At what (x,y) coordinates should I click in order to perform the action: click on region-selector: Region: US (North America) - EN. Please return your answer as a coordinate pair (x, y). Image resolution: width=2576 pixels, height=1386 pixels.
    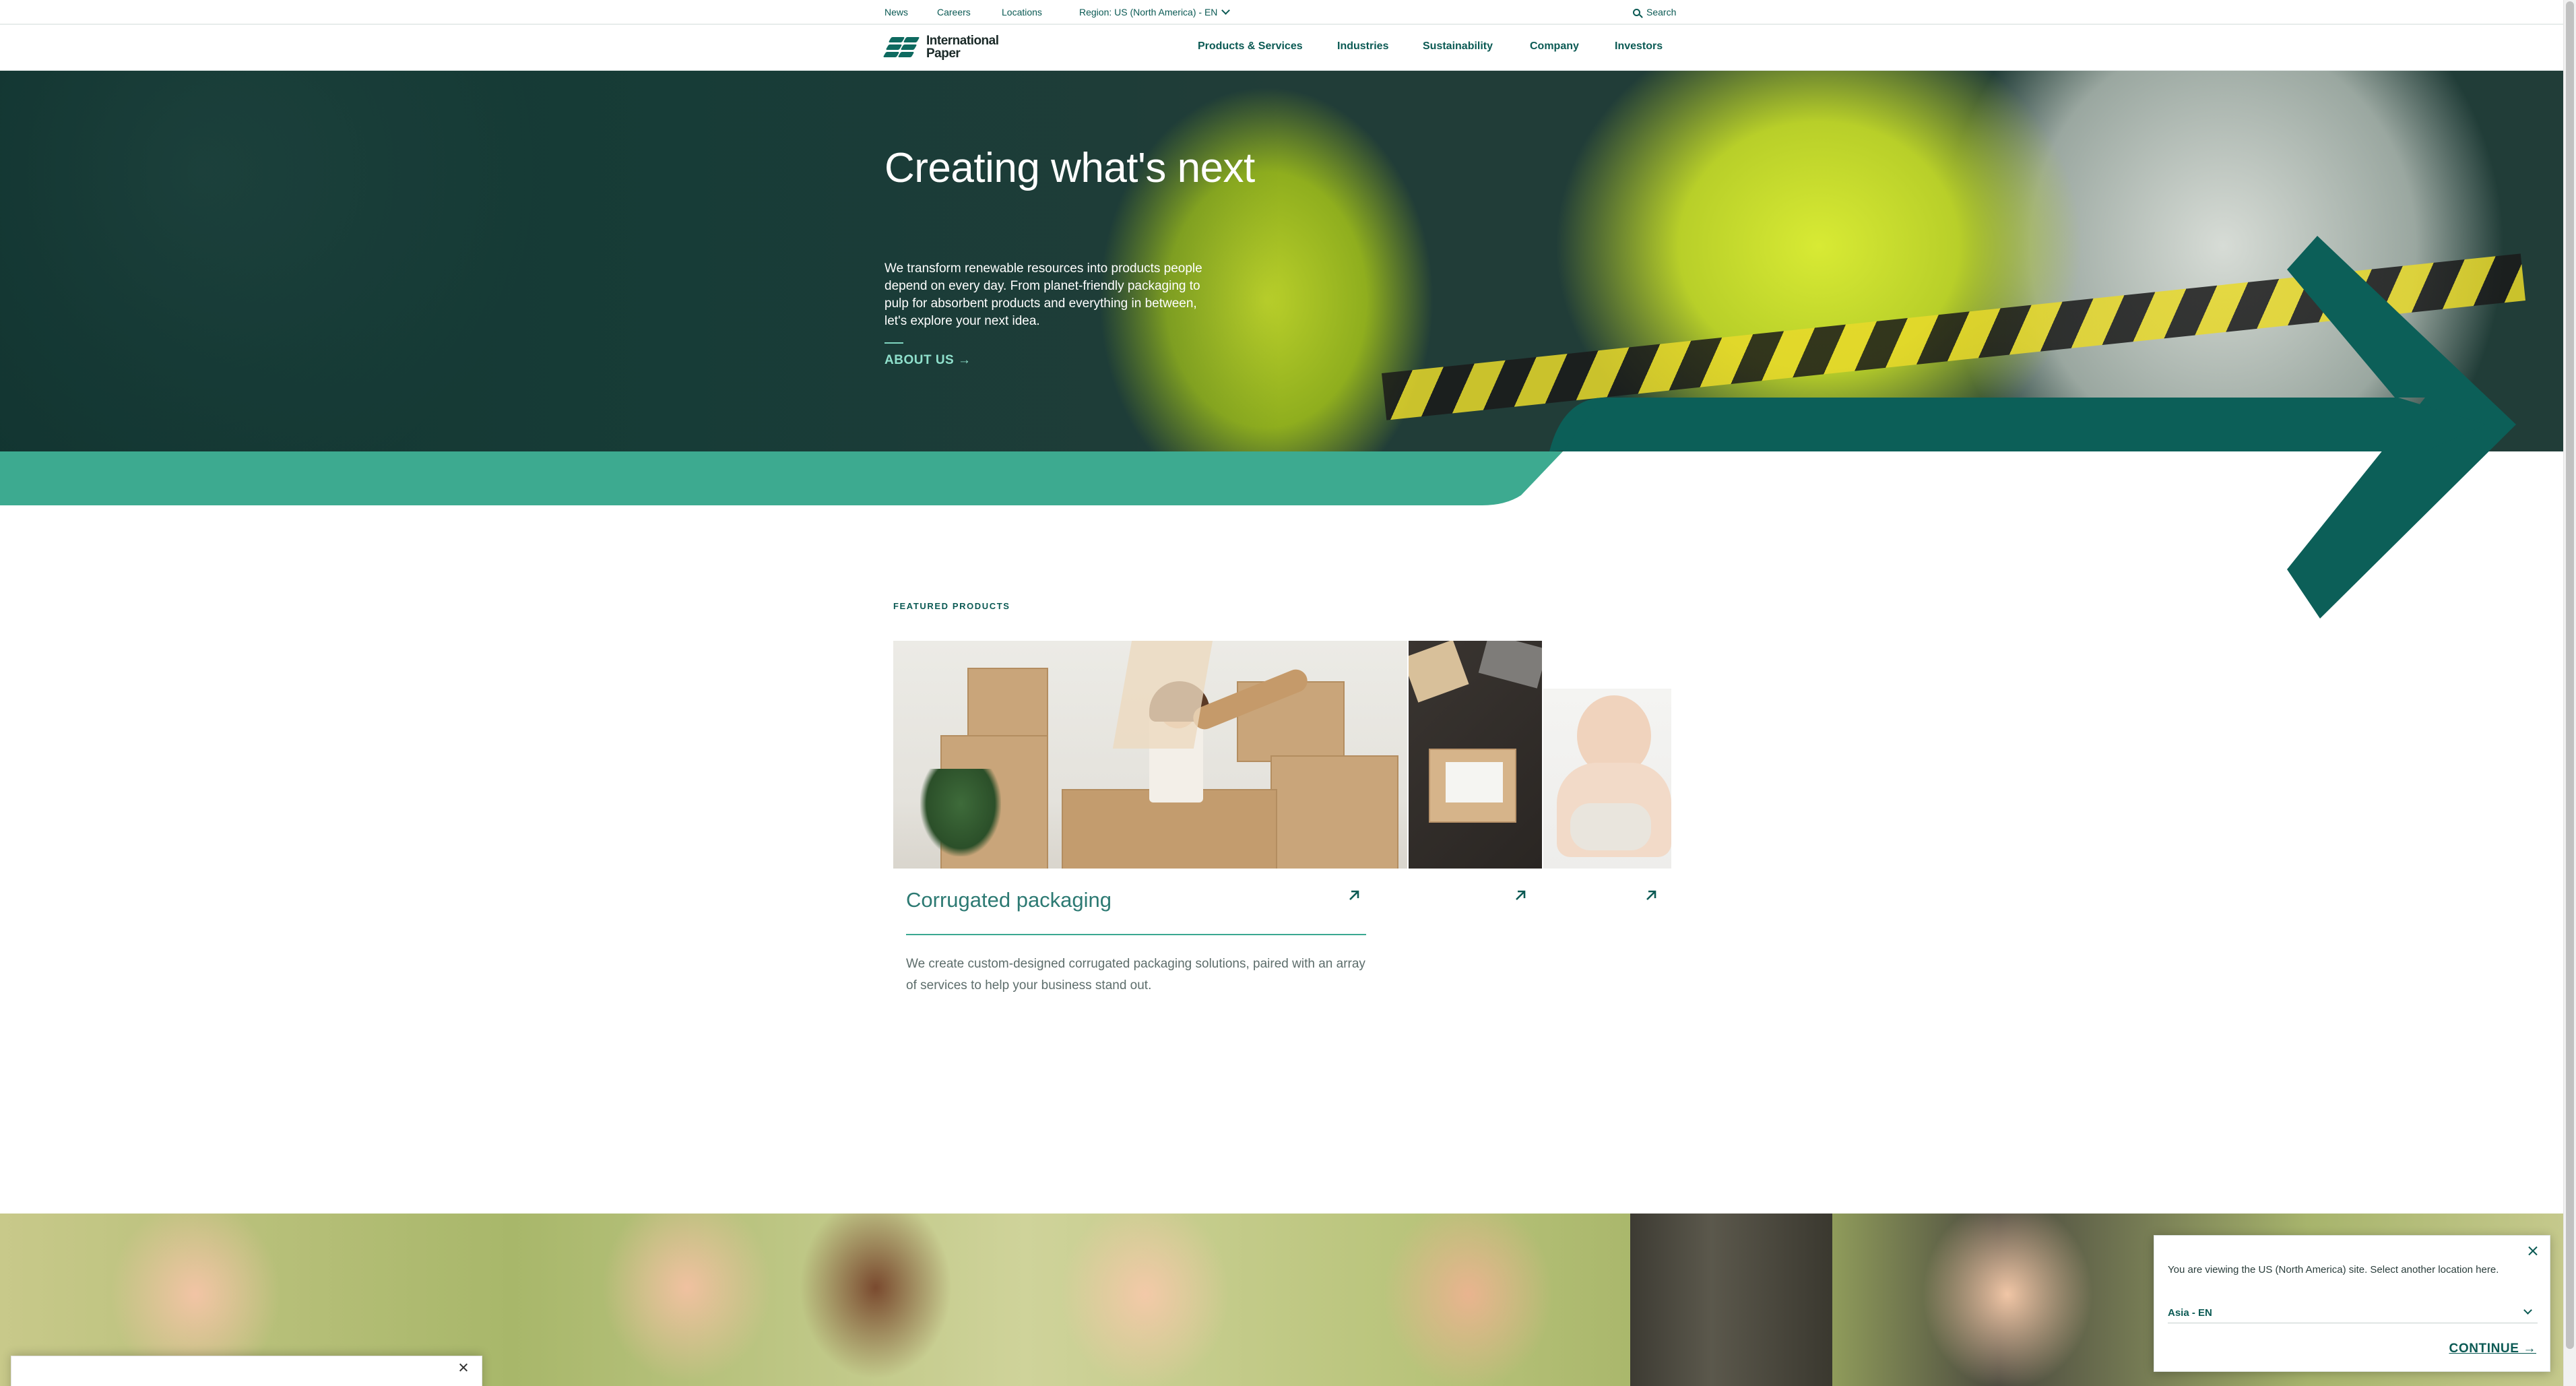
    Looking at the image, I should click on (1155, 12).